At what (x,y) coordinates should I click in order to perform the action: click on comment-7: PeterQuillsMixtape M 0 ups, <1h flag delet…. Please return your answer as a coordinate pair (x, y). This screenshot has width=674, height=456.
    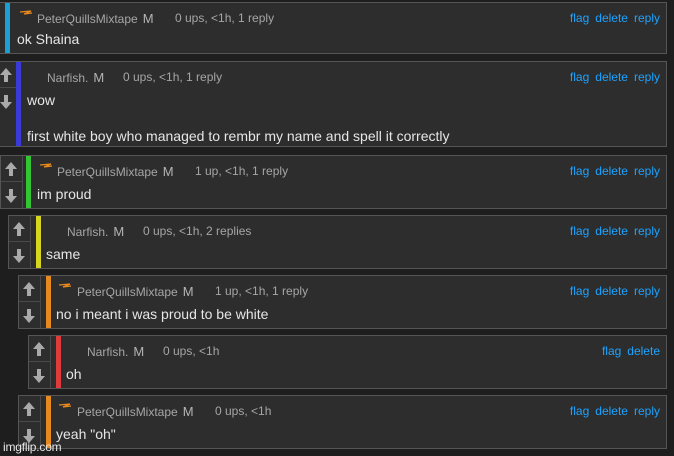
    Looking at the image, I should click on (342, 422).